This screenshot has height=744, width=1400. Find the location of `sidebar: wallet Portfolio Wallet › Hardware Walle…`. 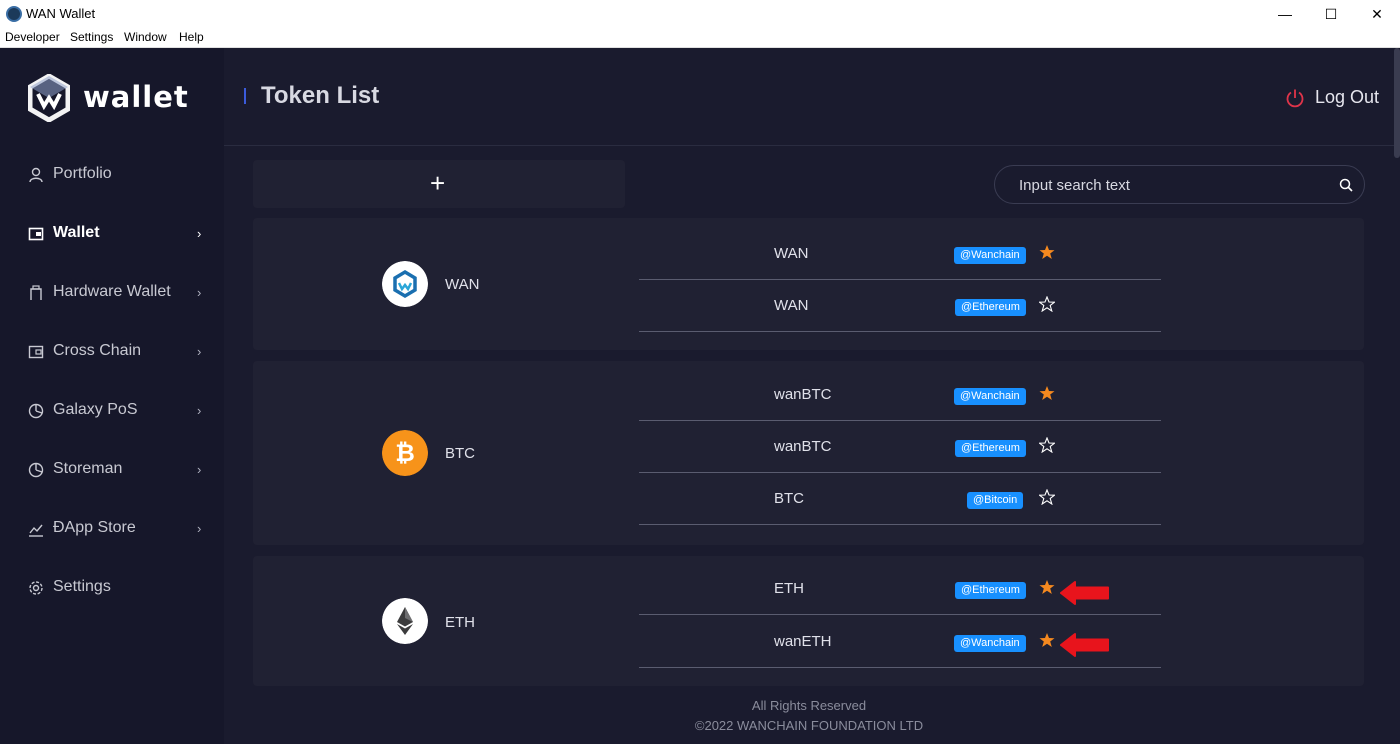

sidebar: wallet Portfolio Wallet › Hardware Walle… is located at coordinates (112, 396).